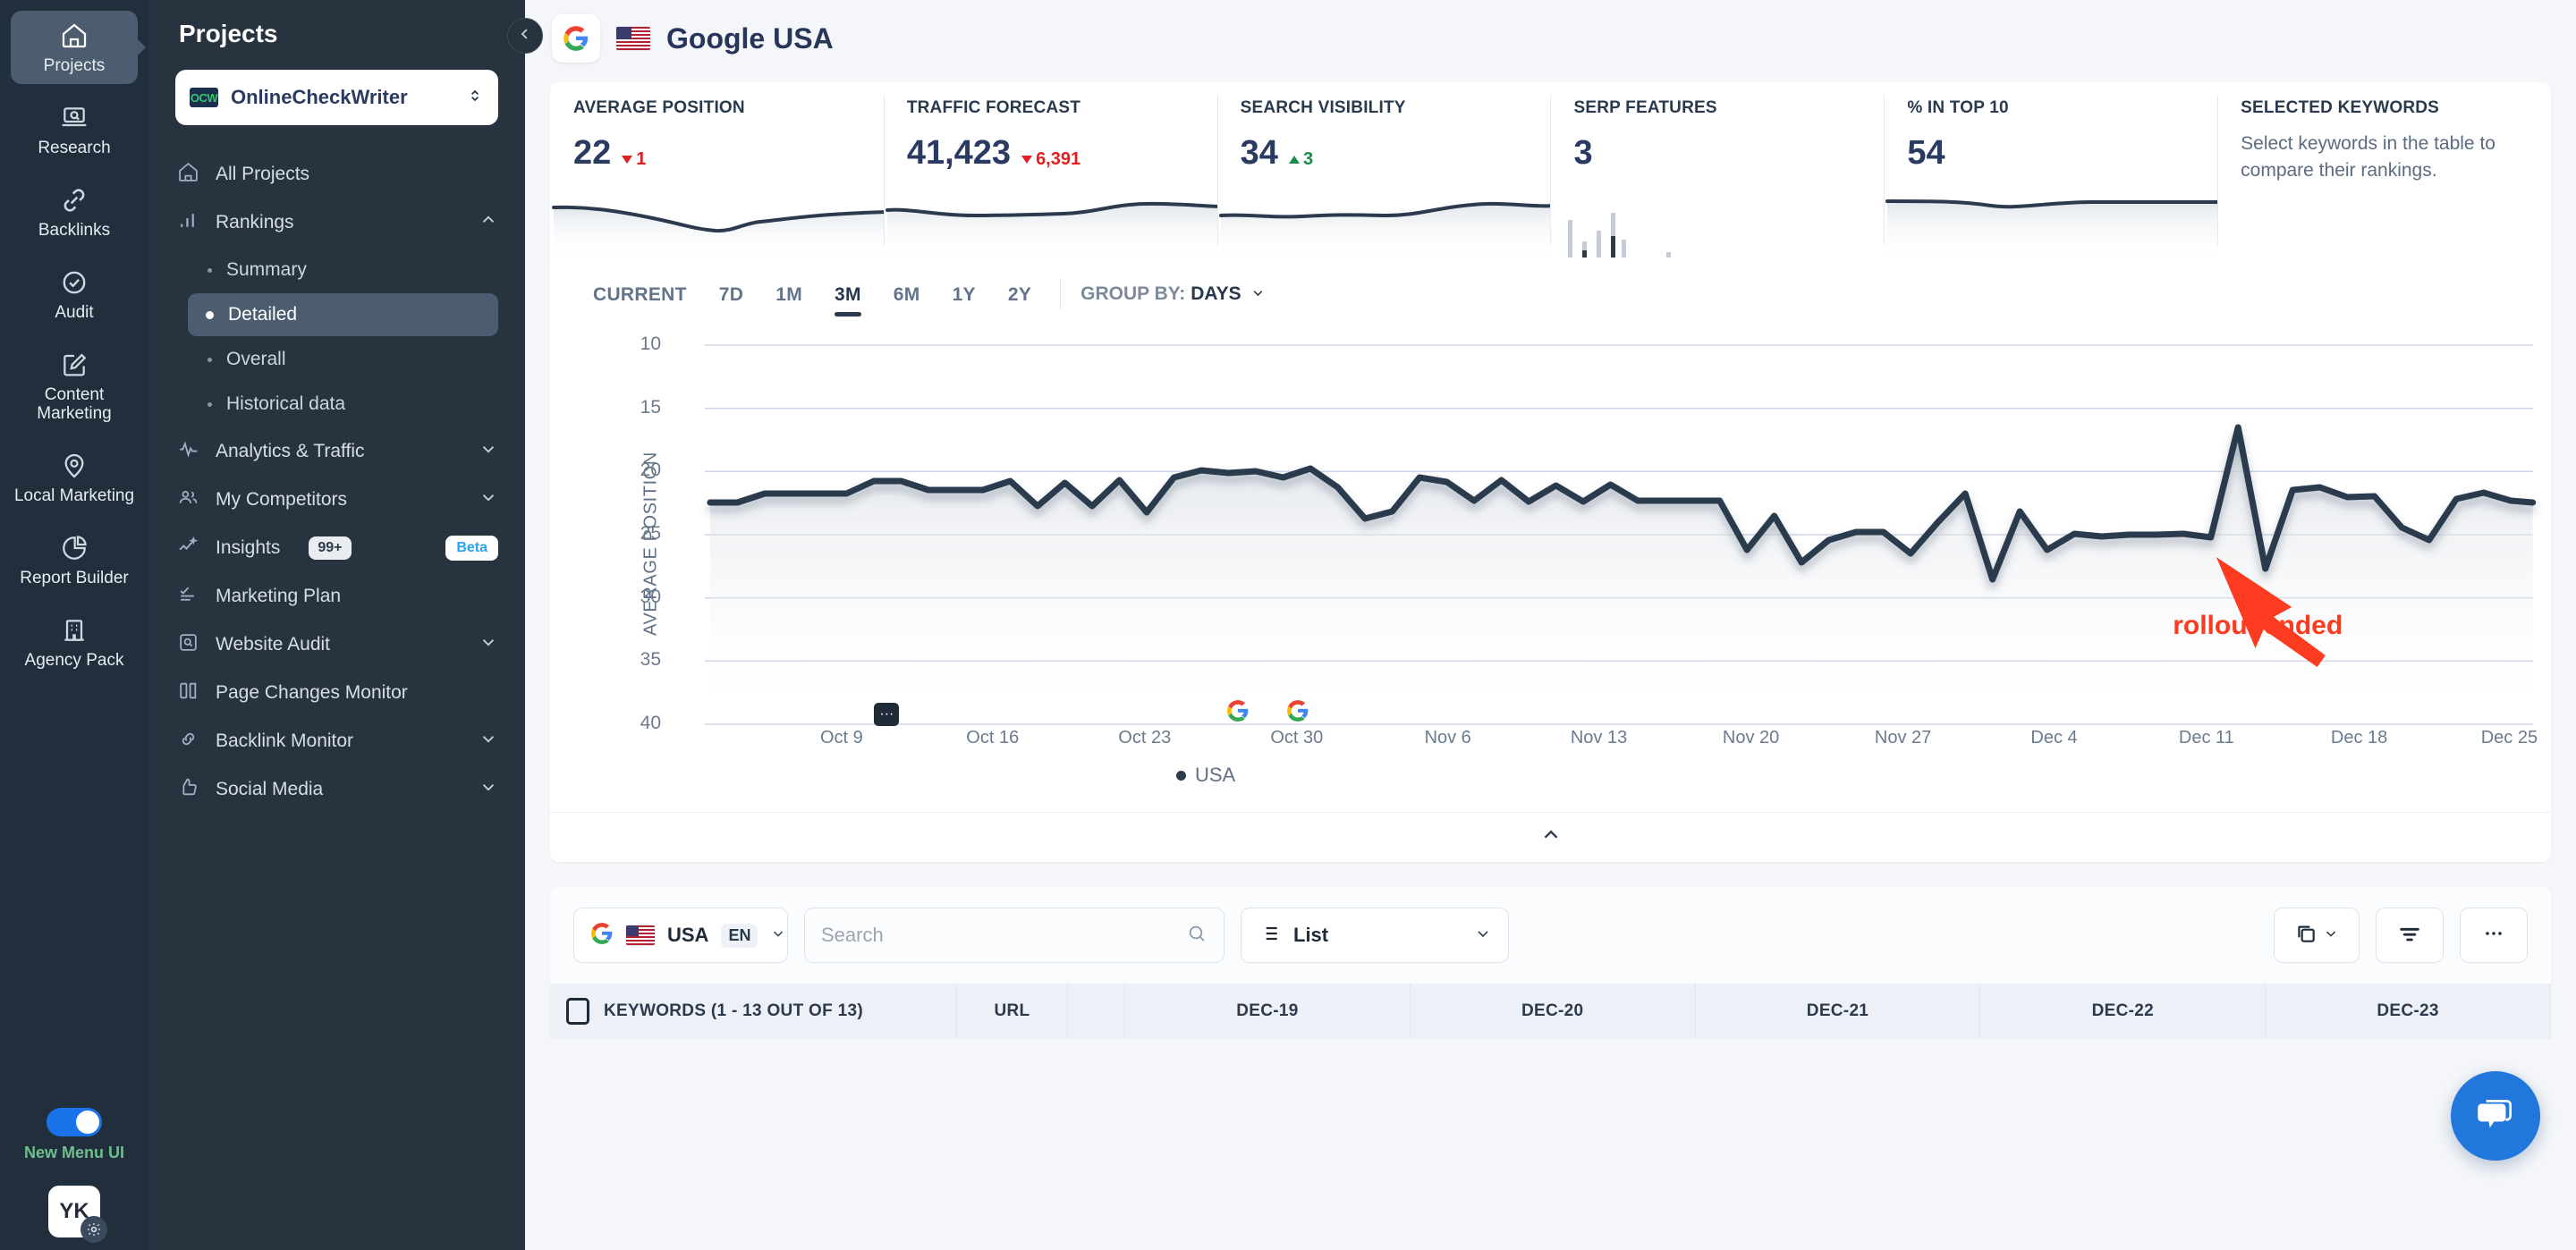 The height and width of the screenshot is (1250, 2576). Describe the element at coordinates (273, 644) in the screenshot. I see `sidebar-item-label: Website Audit` at that location.